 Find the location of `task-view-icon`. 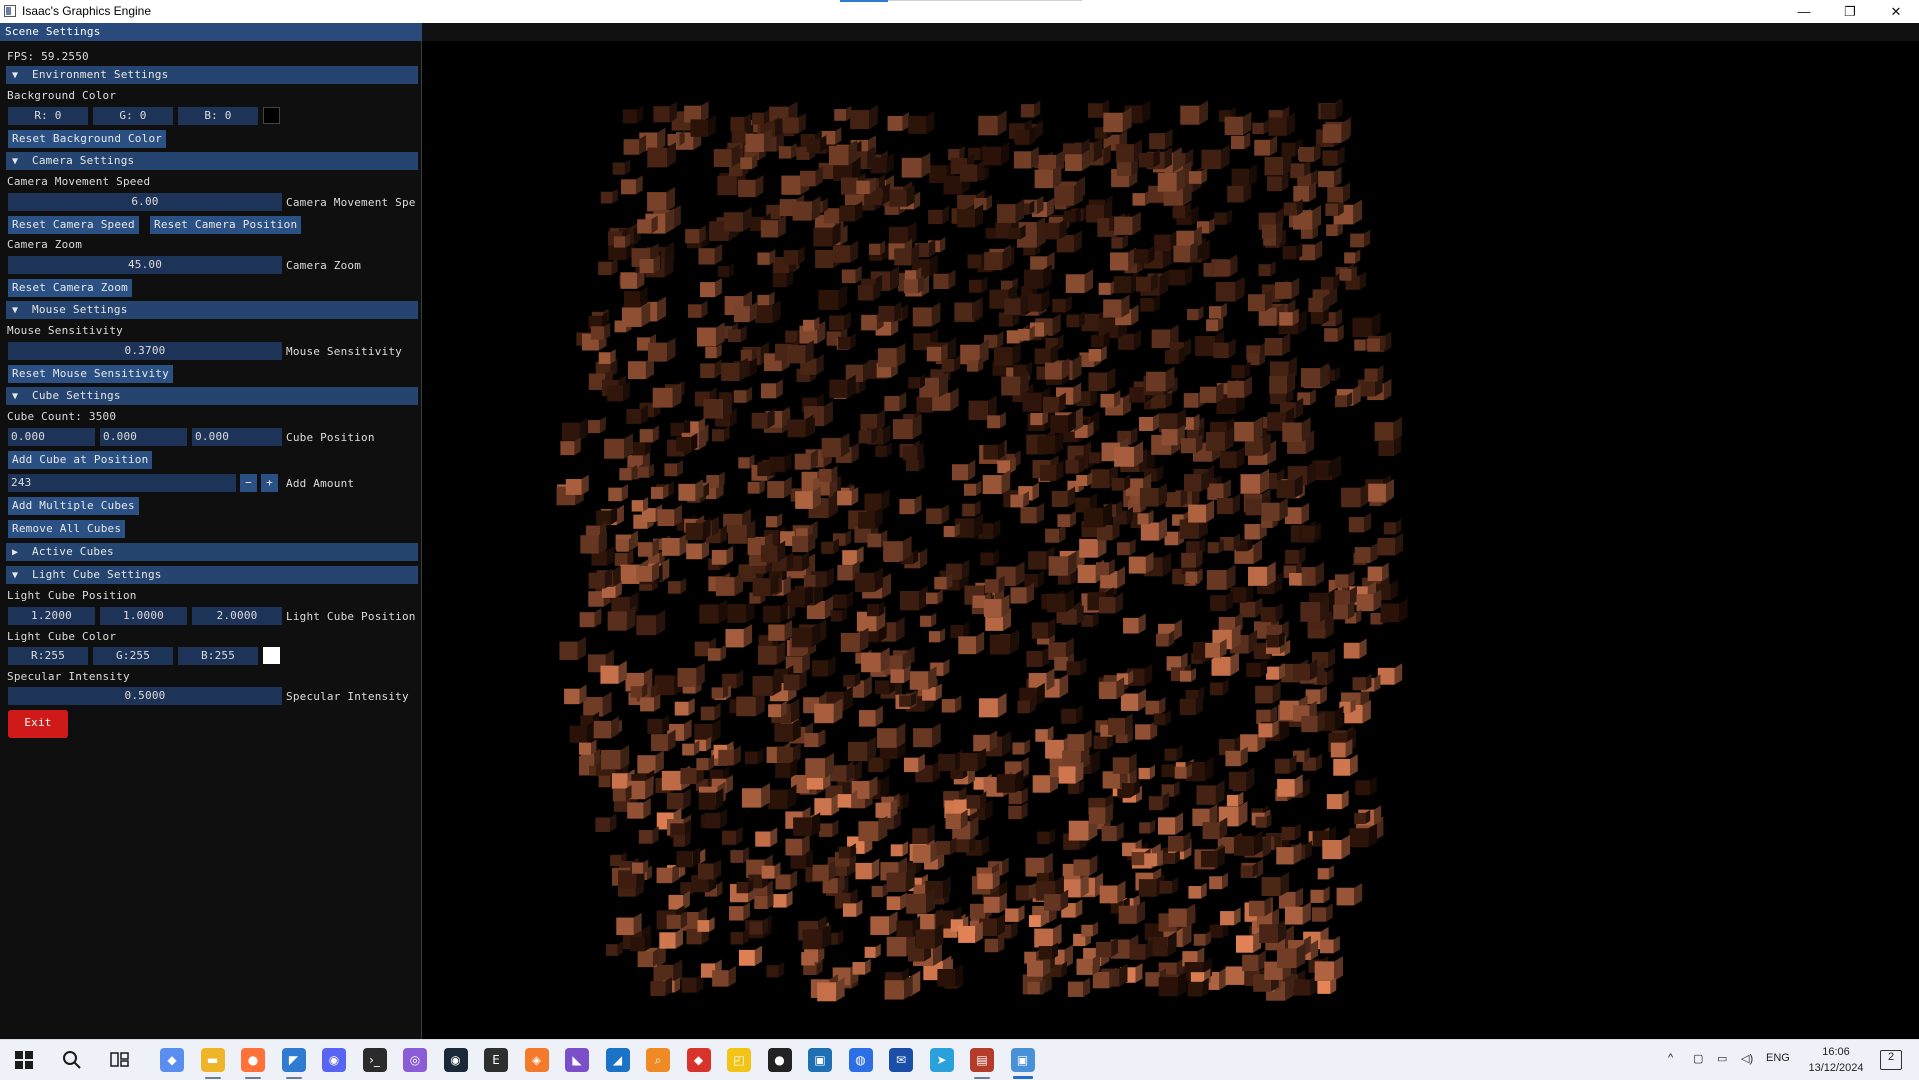

task-view-icon is located at coordinates (120, 1060).